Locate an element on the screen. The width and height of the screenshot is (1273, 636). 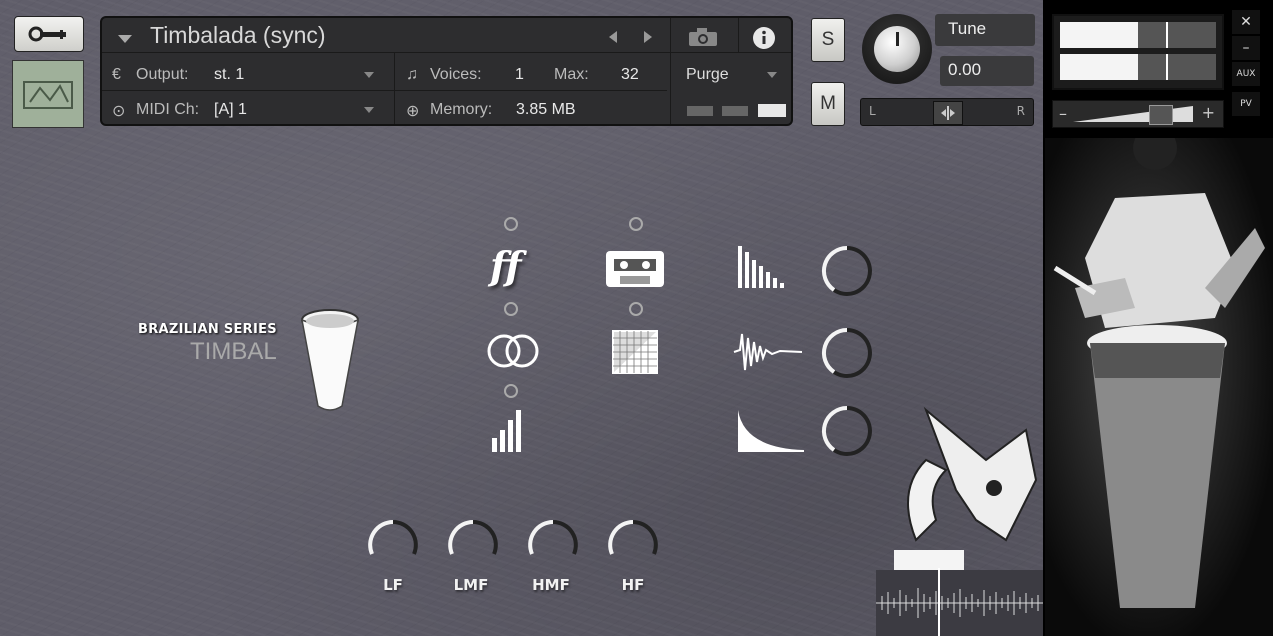
collapse-icon is located at coordinates (125, 39).